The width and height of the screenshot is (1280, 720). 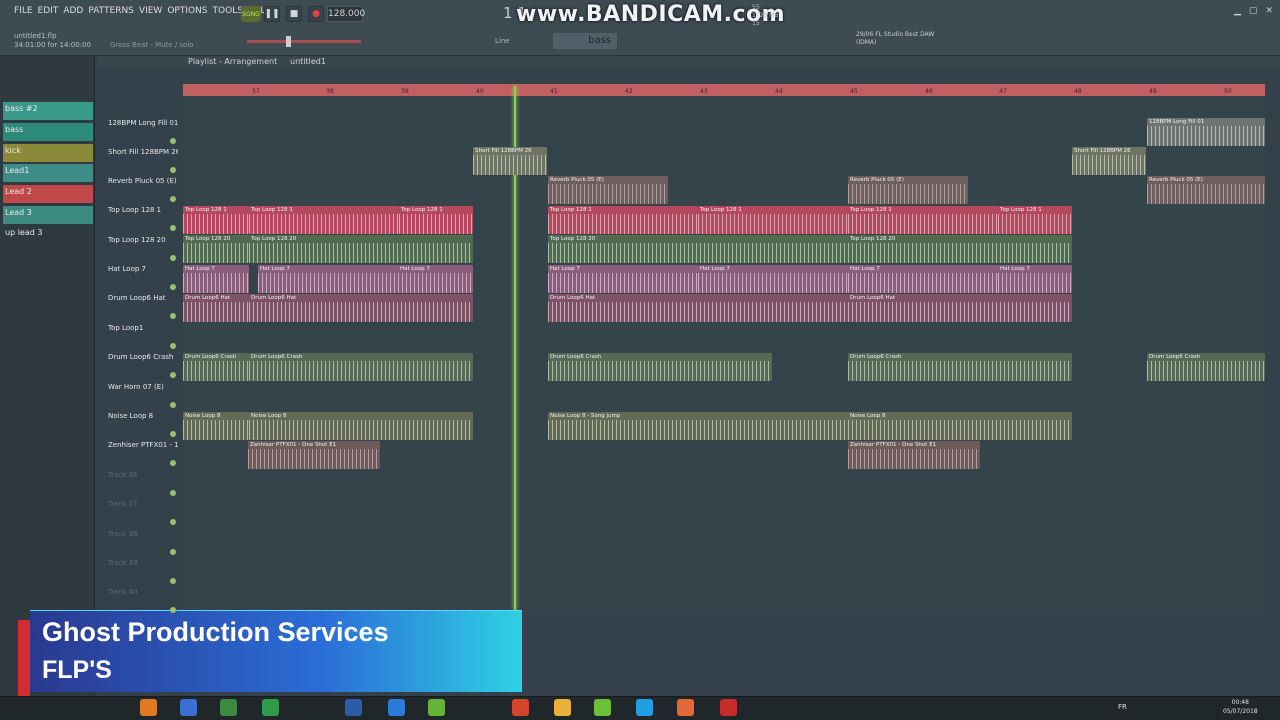 What do you see at coordinates (1237, 11) in the screenshot?
I see `minimize-icon: ▁` at bounding box center [1237, 11].